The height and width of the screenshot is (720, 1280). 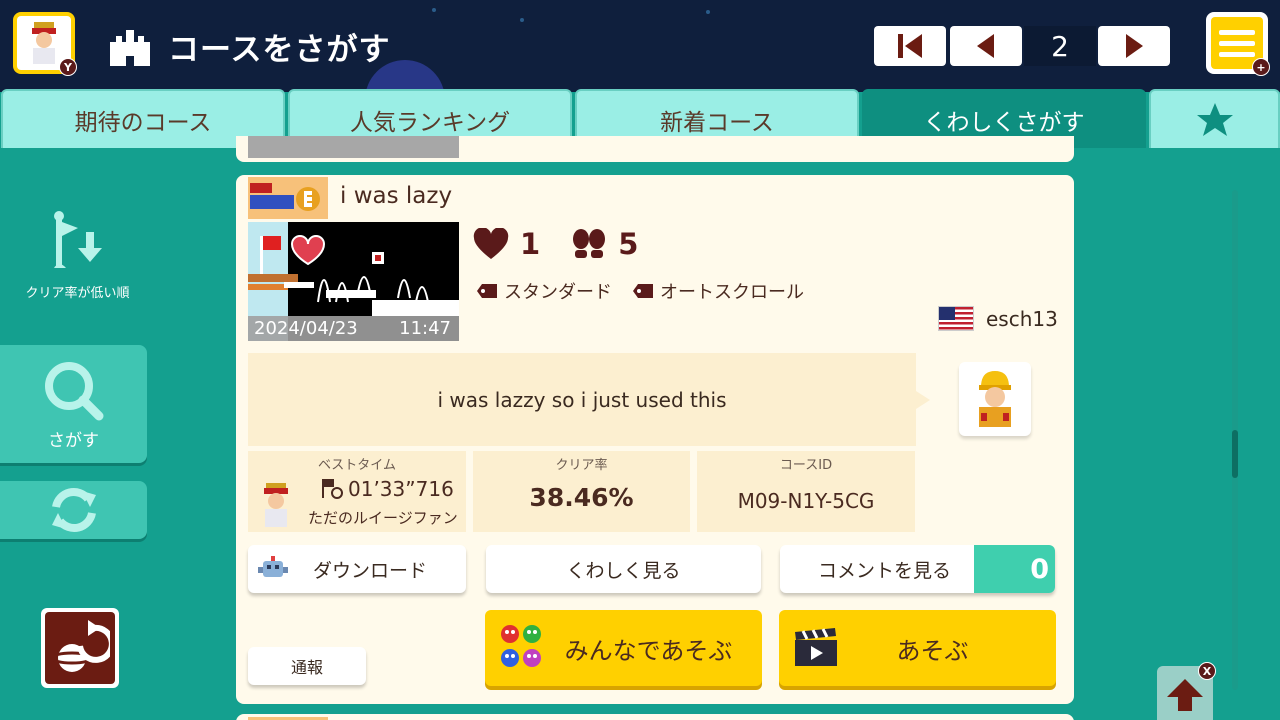 I want to click on comment-count: 0, so click(x=1014, y=569).